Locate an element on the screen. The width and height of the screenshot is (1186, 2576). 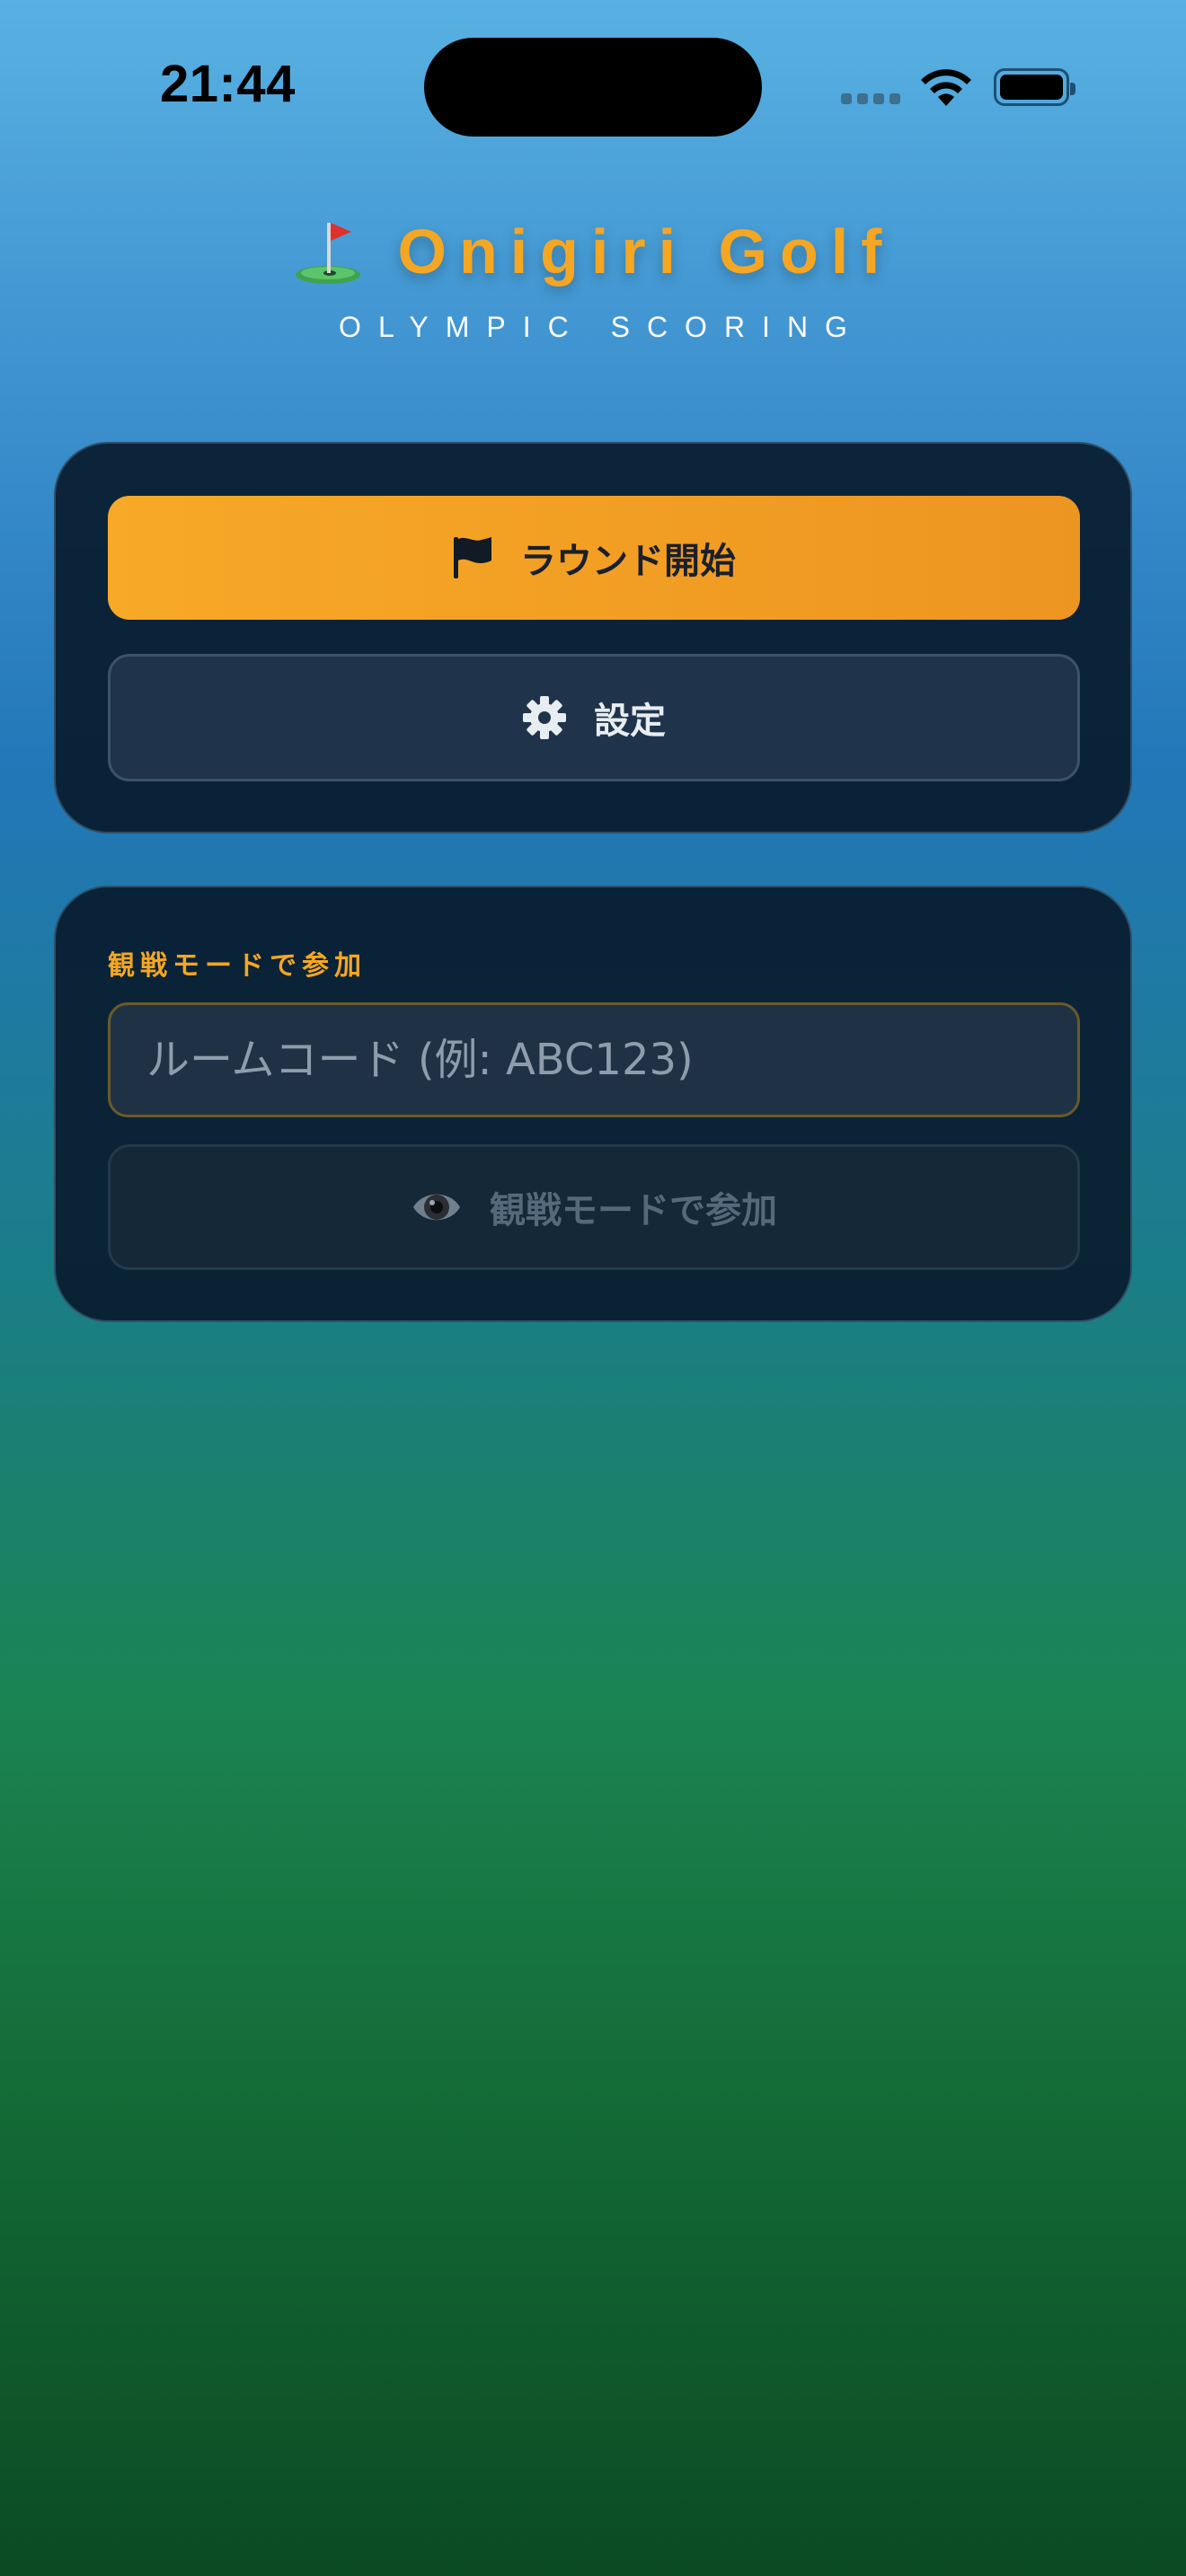
start-round-button: ラウンド開始 is located at coordinates (594, 558).